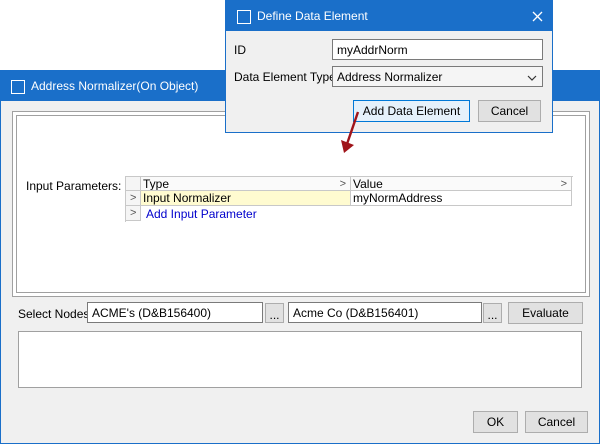  I want to click on dialog-titlebar: Define Data Element, so click(389, 16).